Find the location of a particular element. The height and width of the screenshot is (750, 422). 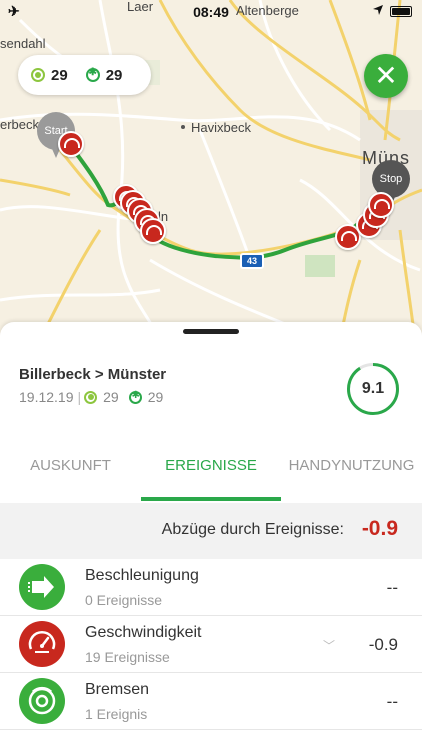

speedometer-icon is located at coordinates (42, 644).